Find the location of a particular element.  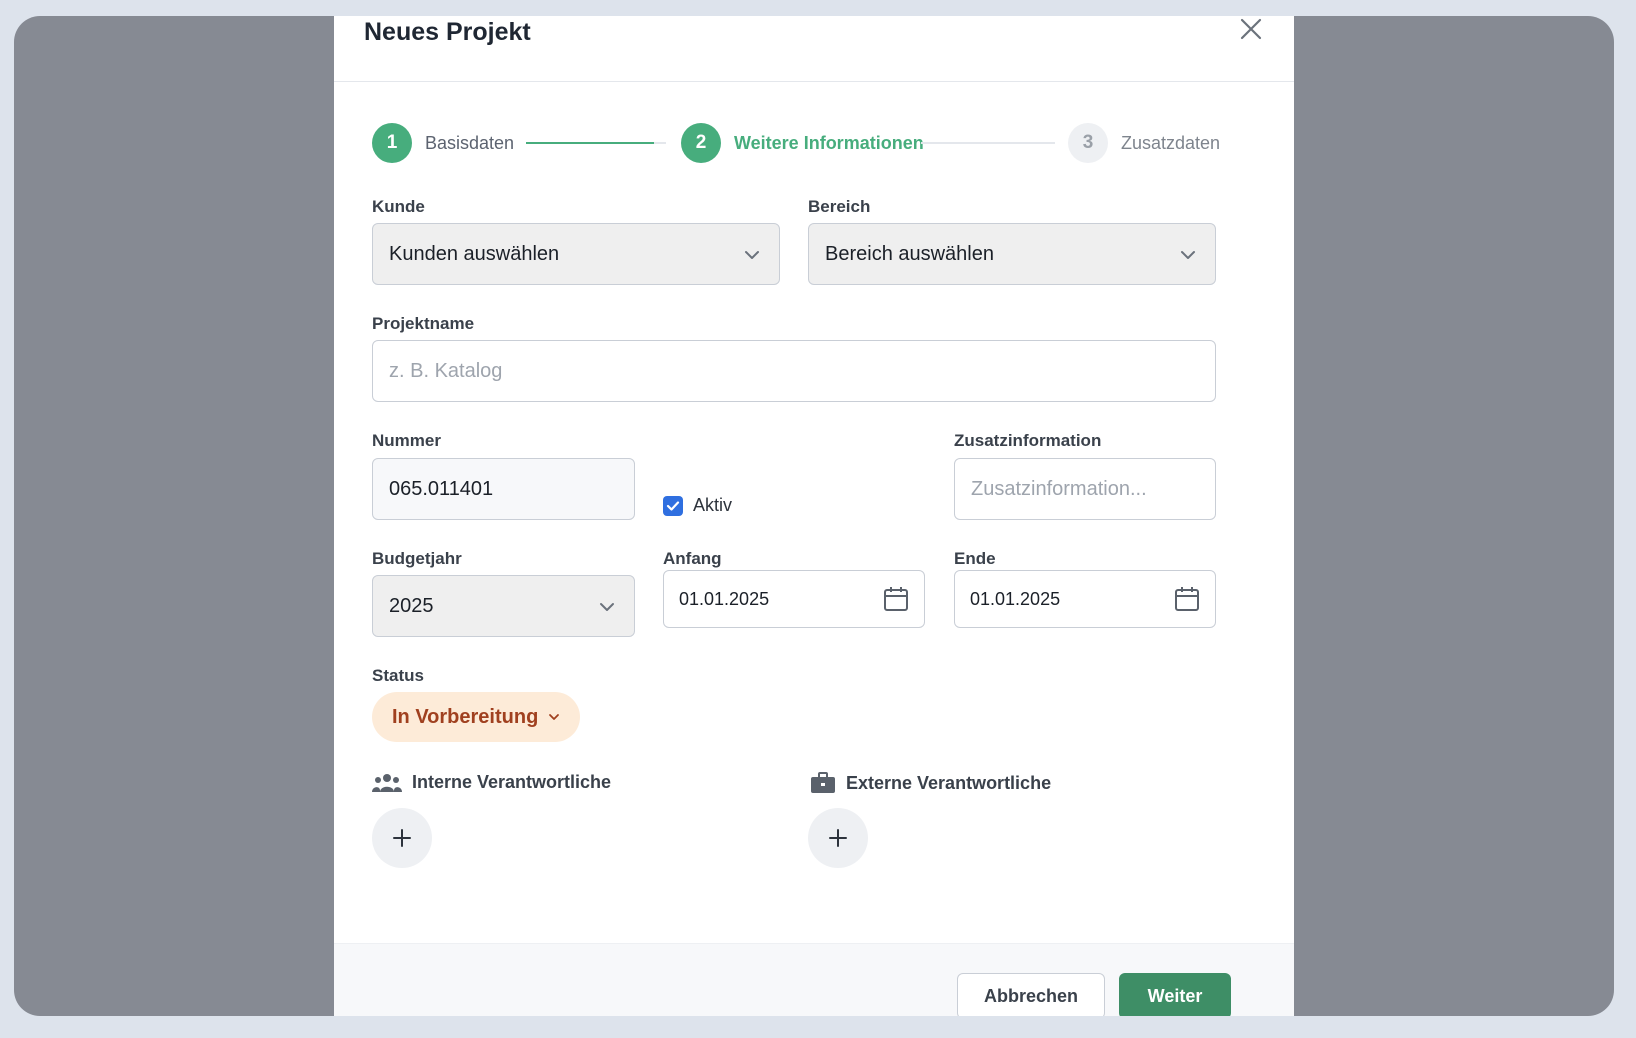

budgetjahr-label: Budgetjahr is located at coordinates (417, 558).